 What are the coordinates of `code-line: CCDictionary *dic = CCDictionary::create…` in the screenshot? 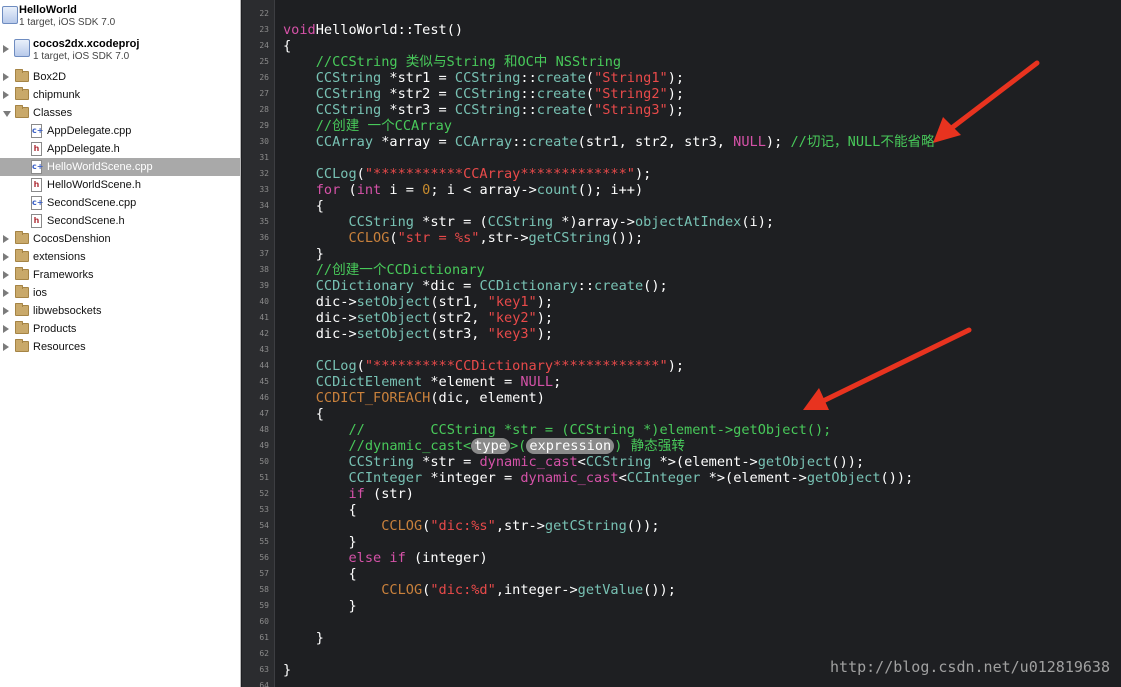 It's located at (475, 286).